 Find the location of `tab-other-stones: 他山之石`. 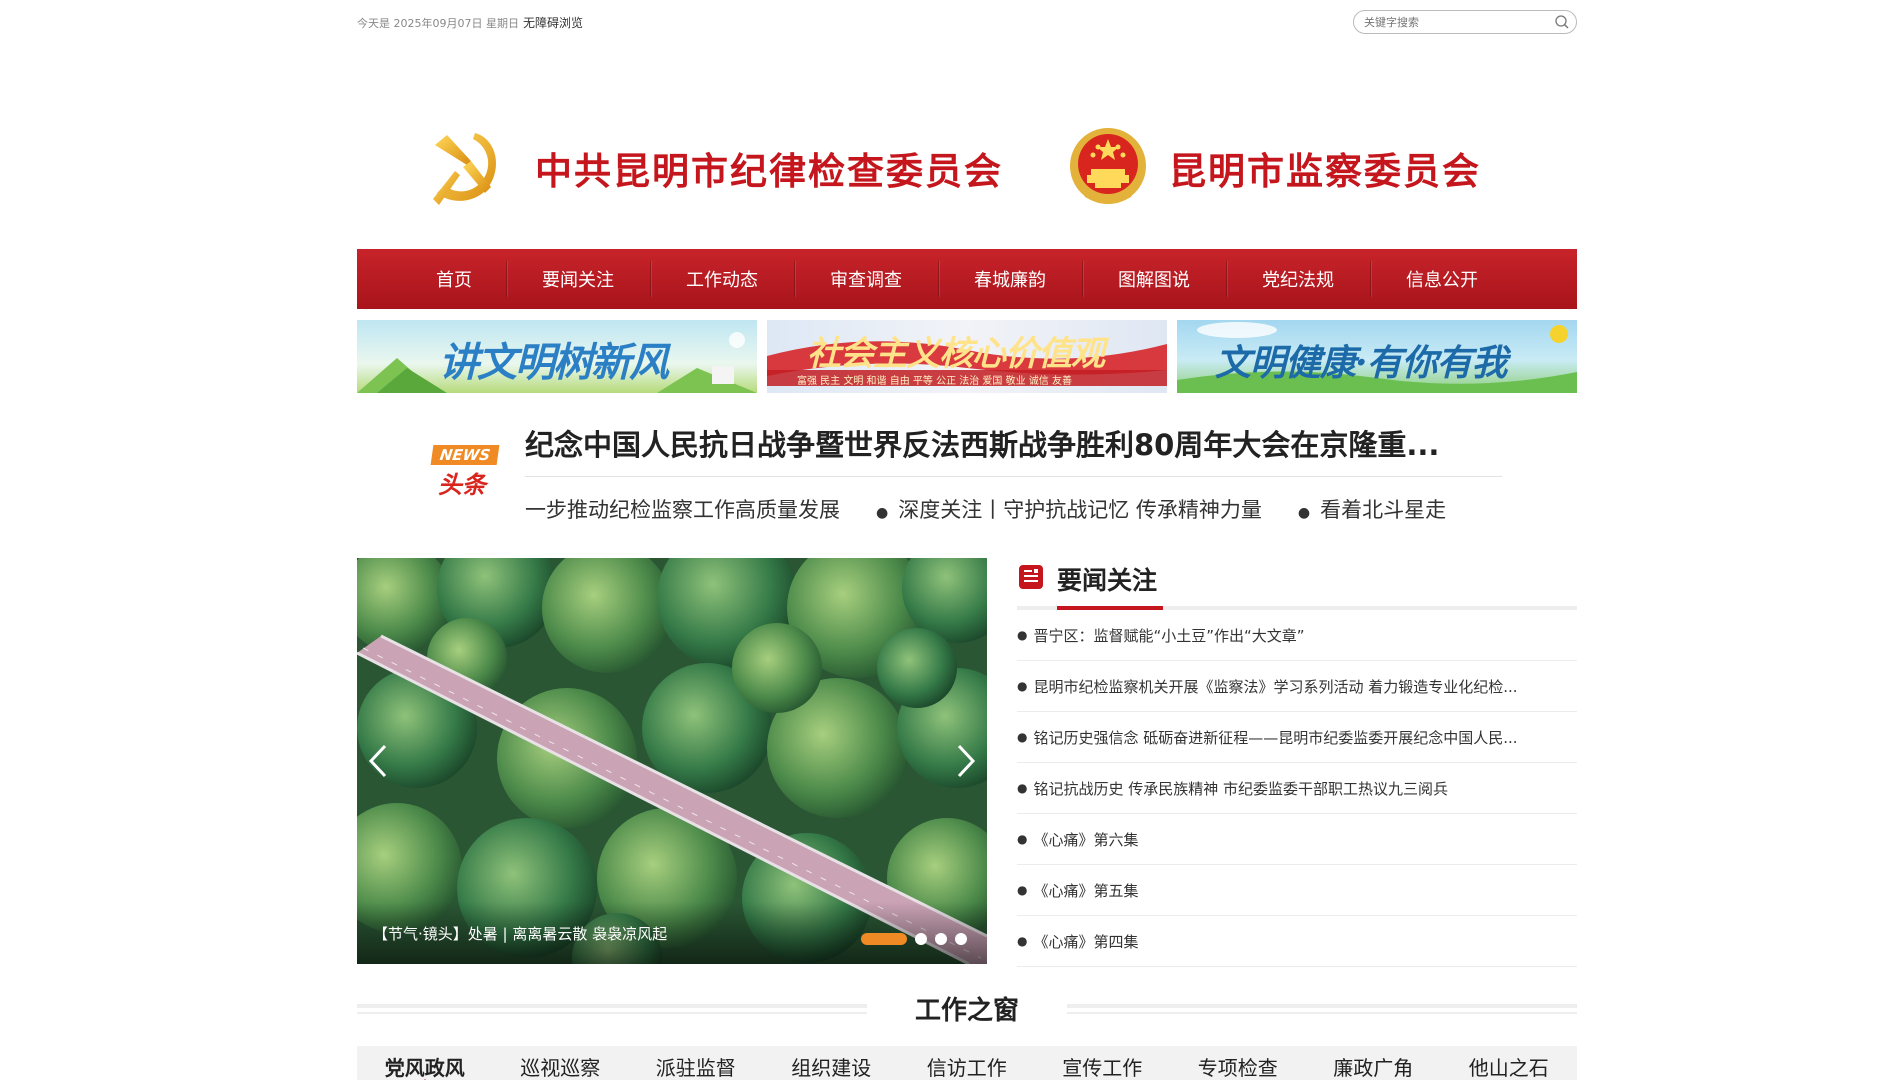

tab-other-stones: 他山之石 is located at coordinates (1509, 1063).